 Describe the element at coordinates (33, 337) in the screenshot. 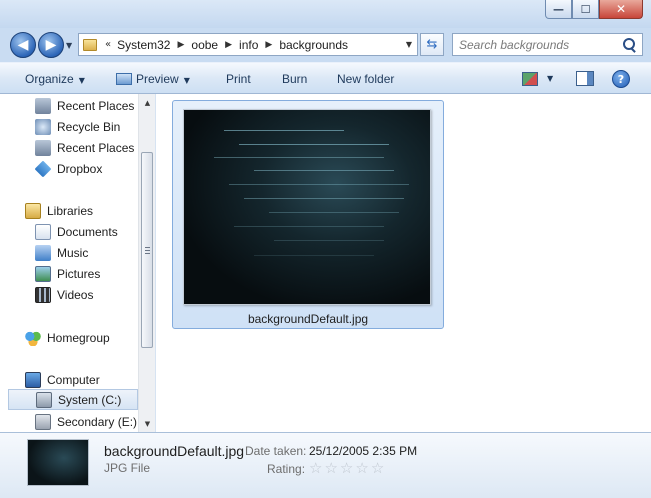

I see `homegroup-icon` at that location.